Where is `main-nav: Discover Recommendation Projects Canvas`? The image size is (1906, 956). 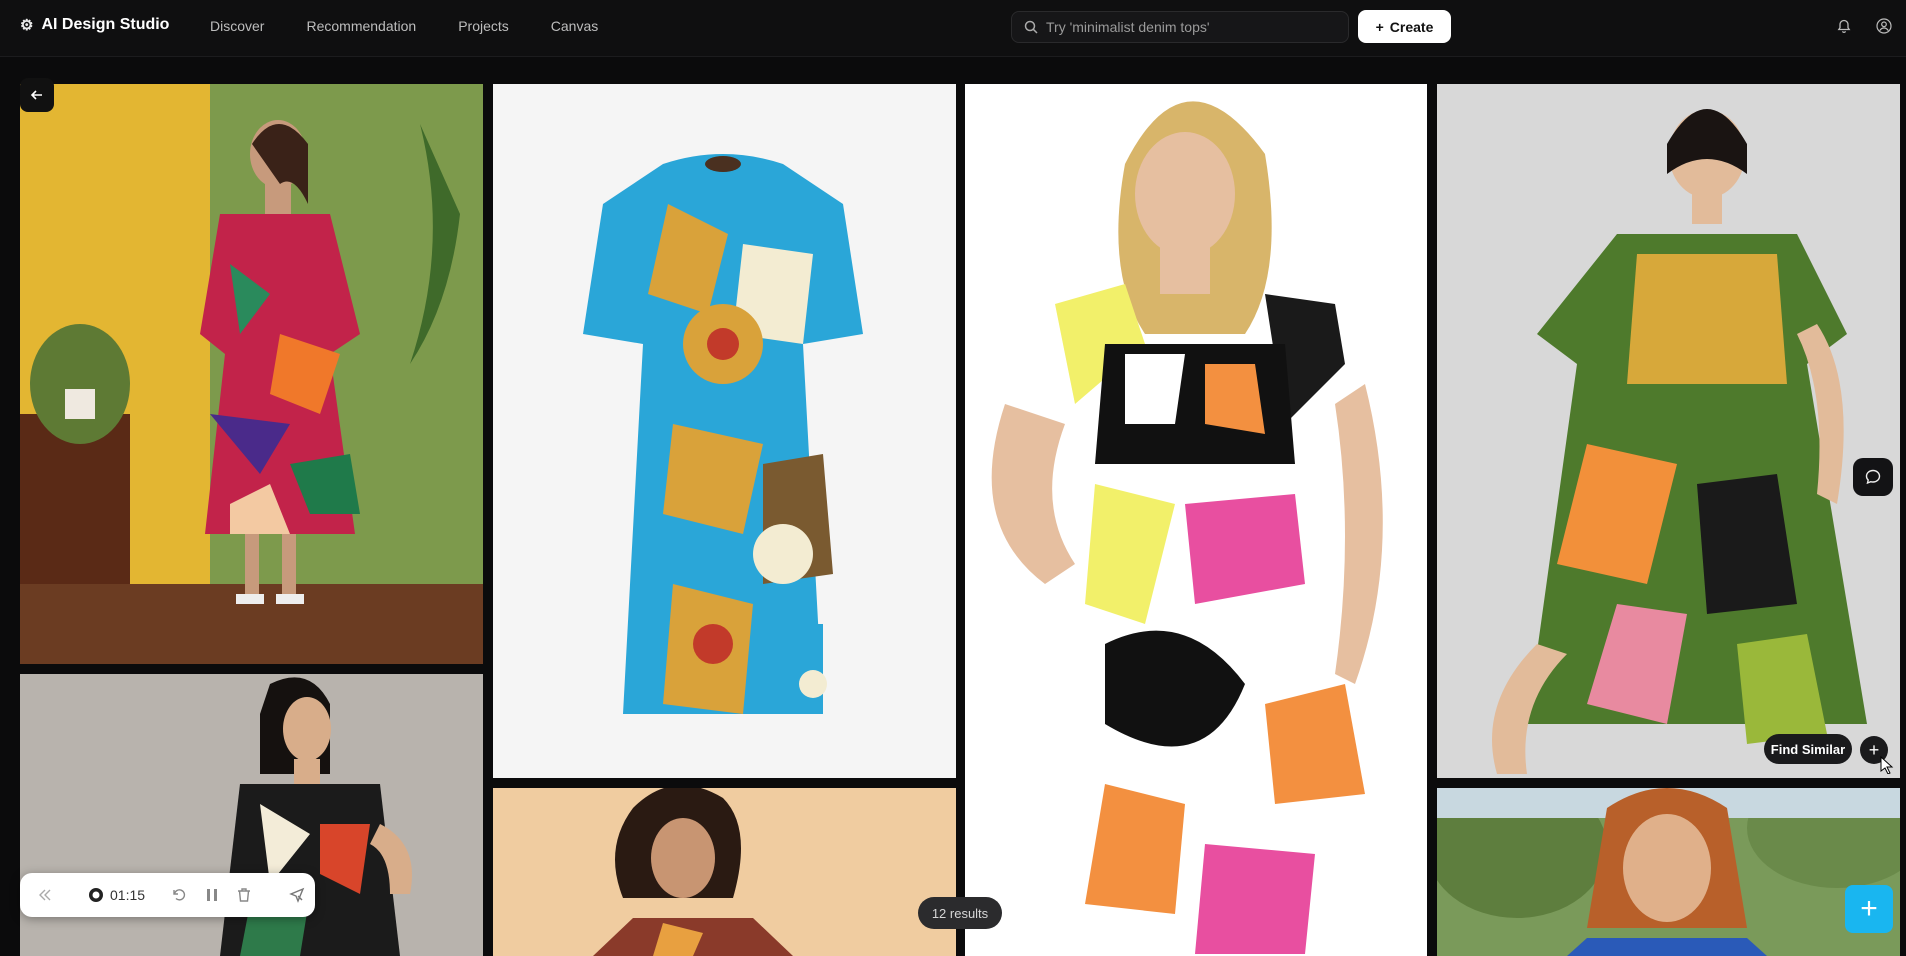
main-nav: Discover Recommendation Projects Canvas is located at coordinates (404, 26).